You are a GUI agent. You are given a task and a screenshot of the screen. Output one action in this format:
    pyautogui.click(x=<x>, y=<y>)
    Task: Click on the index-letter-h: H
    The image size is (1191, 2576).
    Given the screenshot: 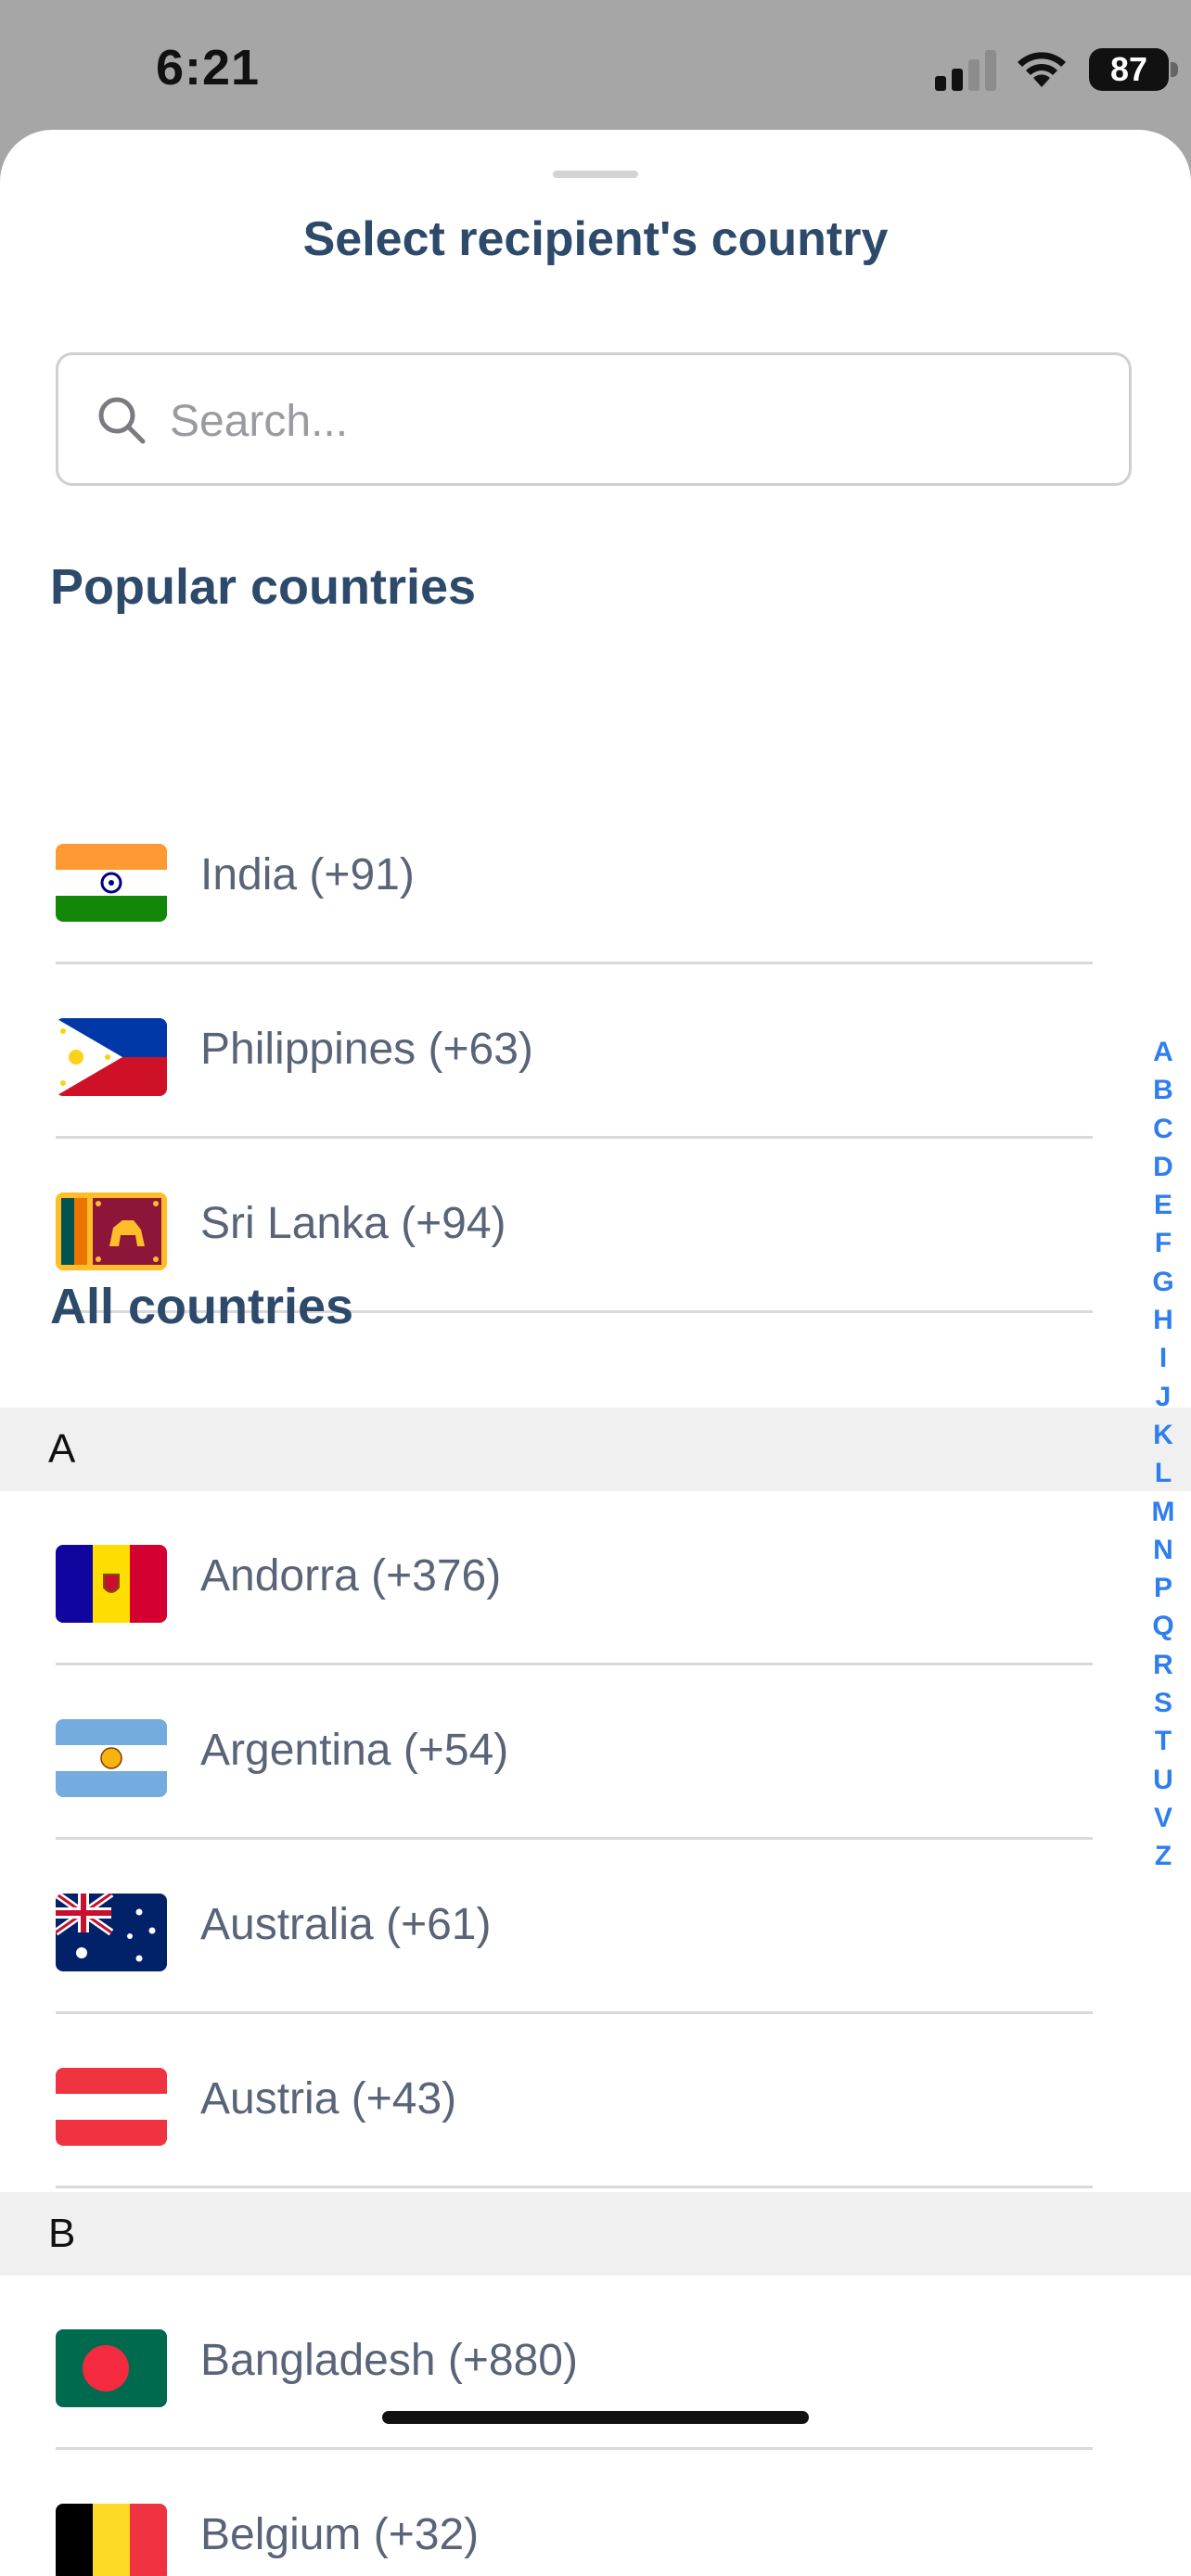 What is the action you would take?
    pyautogui.click(x=1163, y=1320)
    